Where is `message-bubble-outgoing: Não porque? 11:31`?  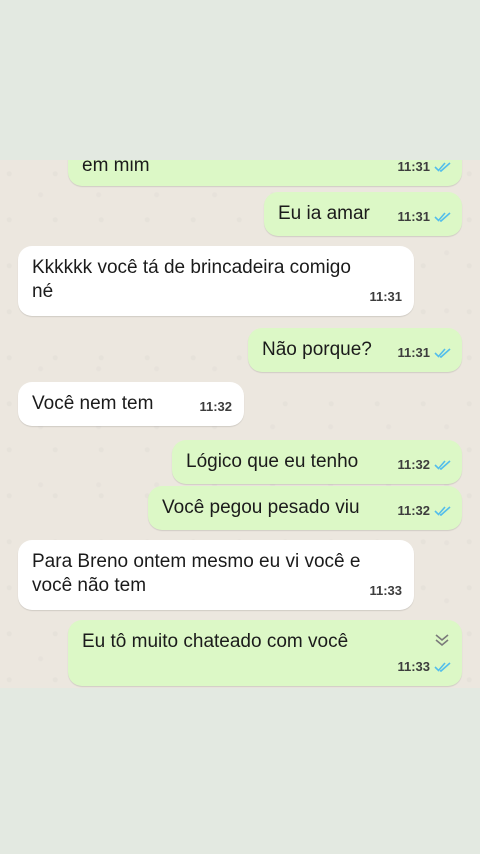
message-bubble-outgoing: Não porque? 11:31 is located at coordinates (355, 350).